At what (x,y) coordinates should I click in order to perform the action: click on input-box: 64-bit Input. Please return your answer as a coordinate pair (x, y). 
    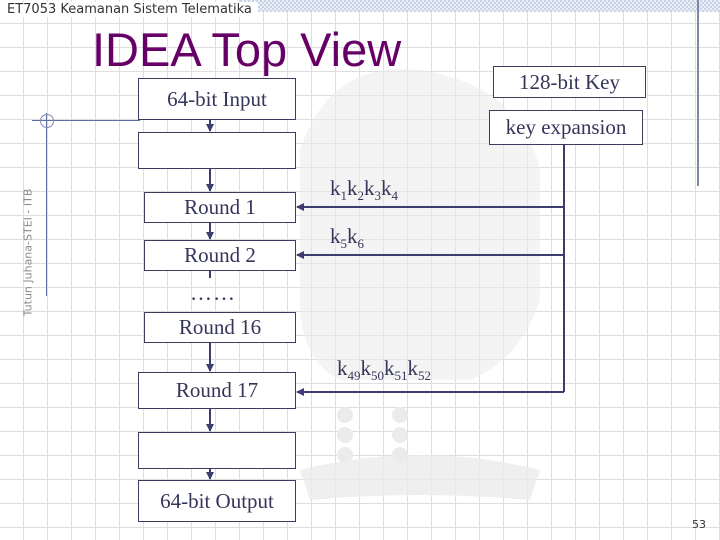
    Looking at the image, I should click on (217, 99).